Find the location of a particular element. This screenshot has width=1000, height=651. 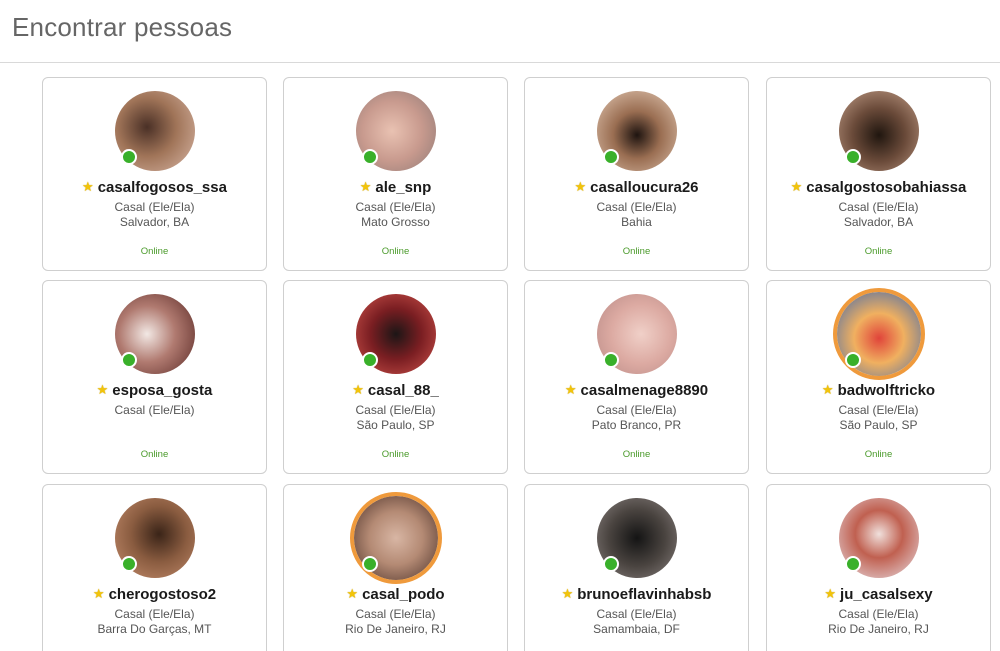

username-label: badwolftricko is located at coordinates (887, 390).